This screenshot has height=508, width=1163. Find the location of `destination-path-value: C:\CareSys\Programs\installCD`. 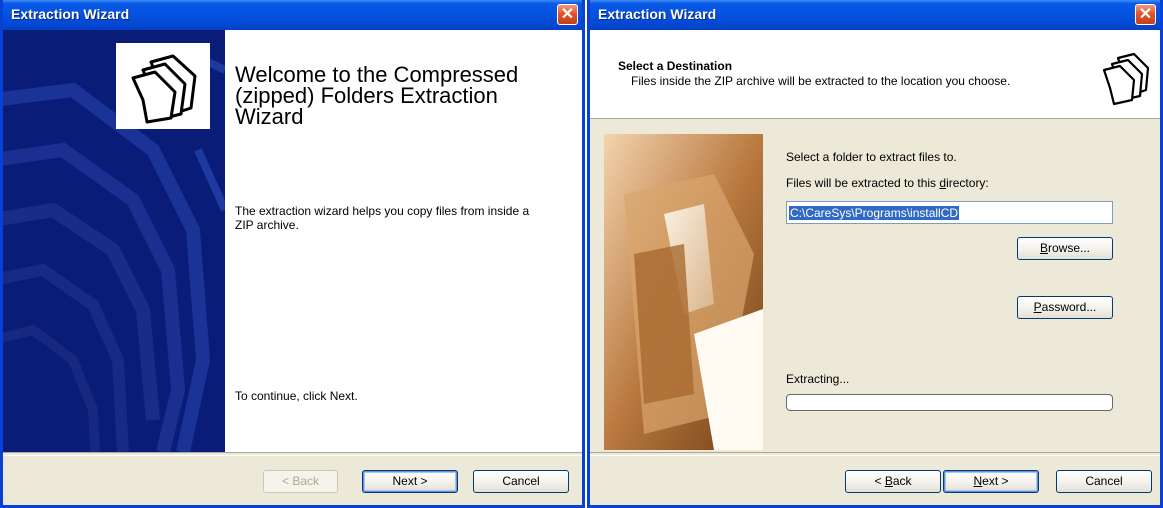

destination-path-value: C:\CareSys\Programs\installCD is located at coordinates (874, 213).